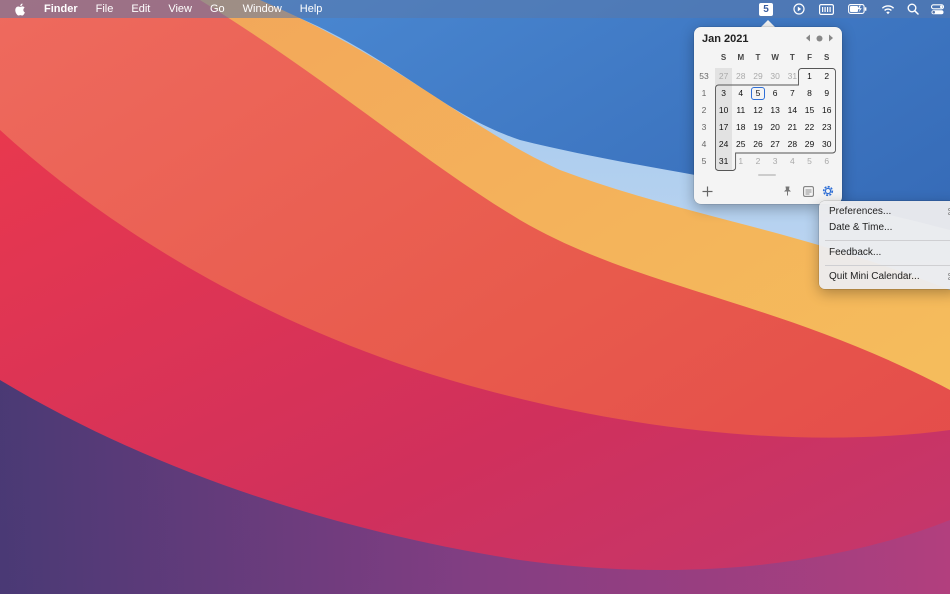 This screenshot has width=950, height=594. Describe the element at coordinates (809, 57) in the screenshot. I see `weekday-header: F` at that location.